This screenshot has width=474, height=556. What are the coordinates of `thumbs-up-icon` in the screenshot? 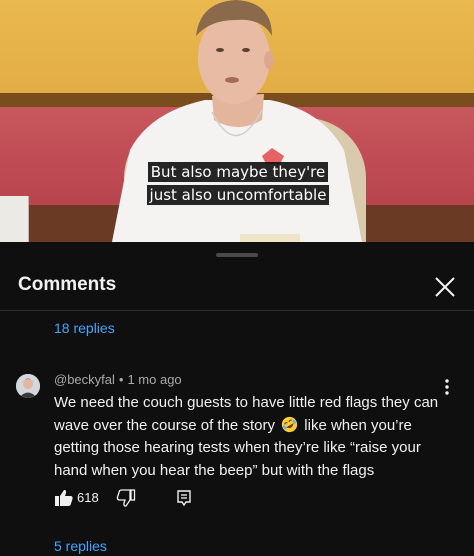 It's located at (64, 497).